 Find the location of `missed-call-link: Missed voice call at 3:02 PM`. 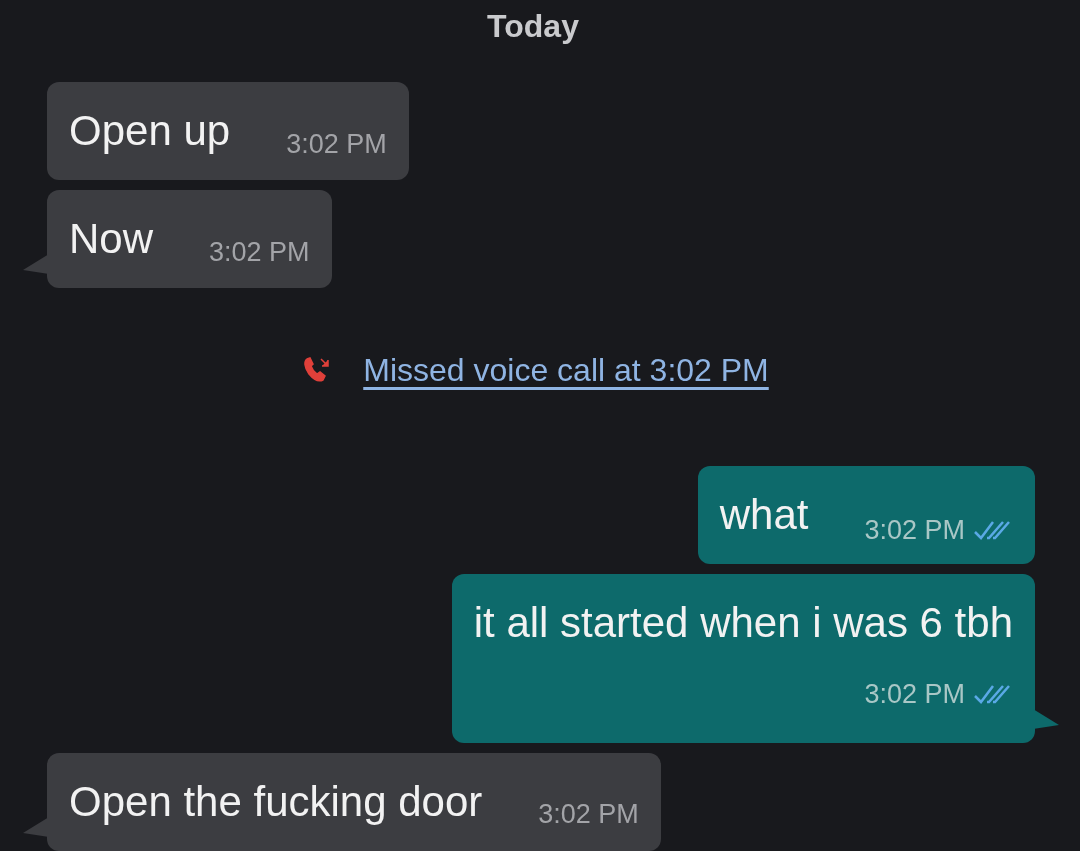

missed-call-link: Missed voice call at 3:02 PM is located at coordinates (566, 370).